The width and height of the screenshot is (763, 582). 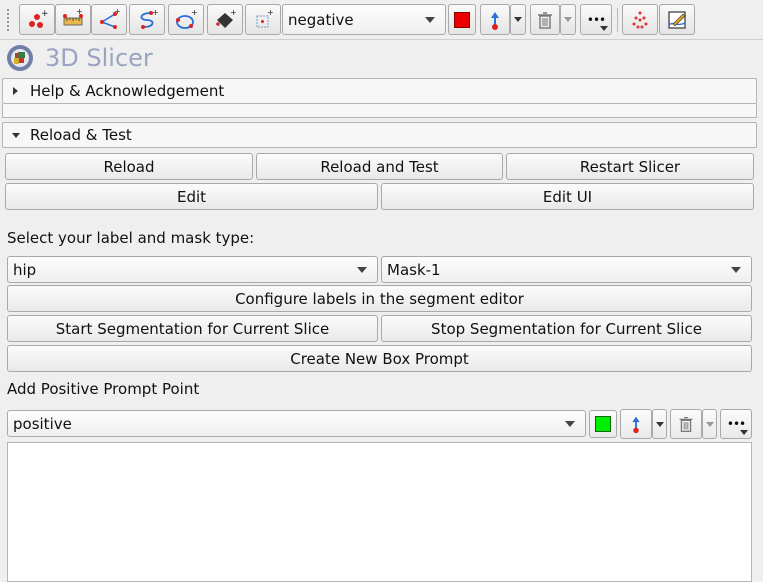 What do you see at coordinates (566, 328) in the screenshot?
I see `stop-segmentation-button: Stop Segmentation for Current Slice` at bounding box center [566, 328].